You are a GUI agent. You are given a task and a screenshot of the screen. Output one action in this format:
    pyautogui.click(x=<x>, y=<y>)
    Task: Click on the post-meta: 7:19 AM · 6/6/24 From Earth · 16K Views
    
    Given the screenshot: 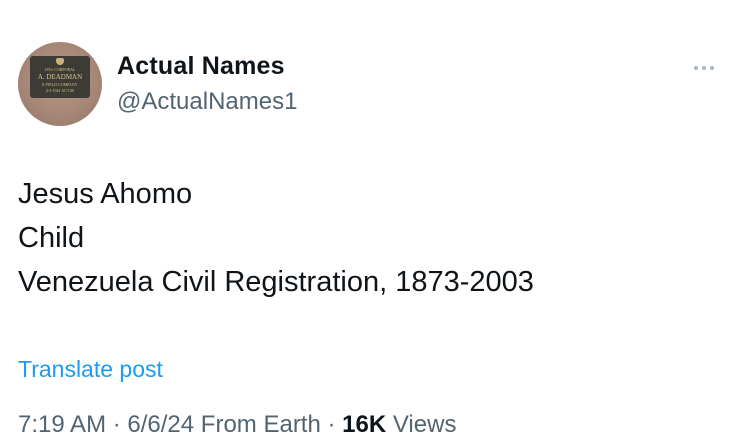 What is the action you would take?
    pyautogui.click(x=237, y=425)
    